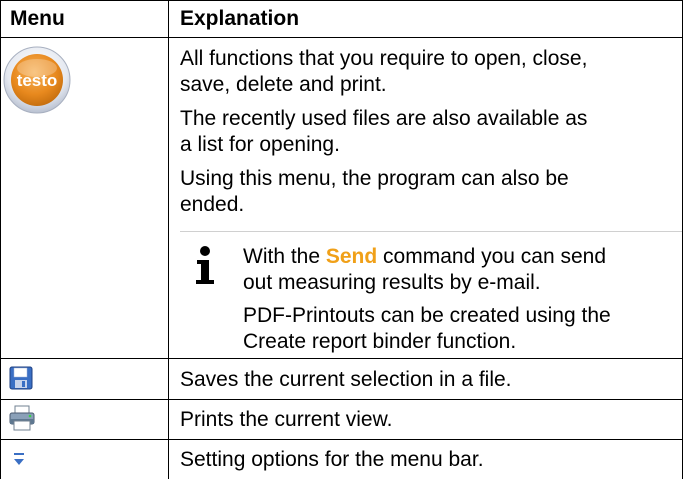 The width and height of the screenshot is (684, 479). What do you see at coordinates (283, 84) in the screenshot?
I see `testo-menu-desc-1b: save, delete and print.` at bounding box center [283, 84].